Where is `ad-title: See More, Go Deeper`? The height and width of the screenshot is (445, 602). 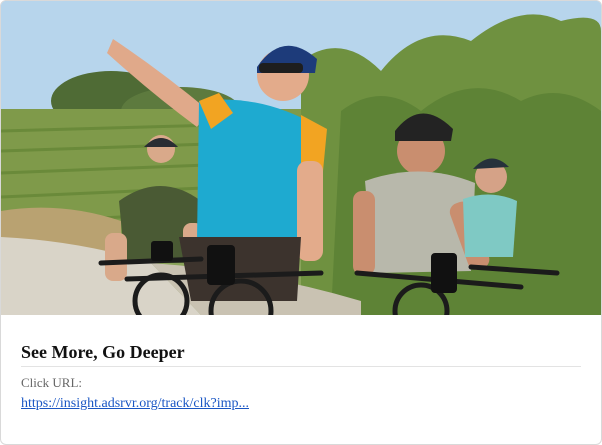 ad-title: See More, Go Deeper is located at coordinates (301, 339).